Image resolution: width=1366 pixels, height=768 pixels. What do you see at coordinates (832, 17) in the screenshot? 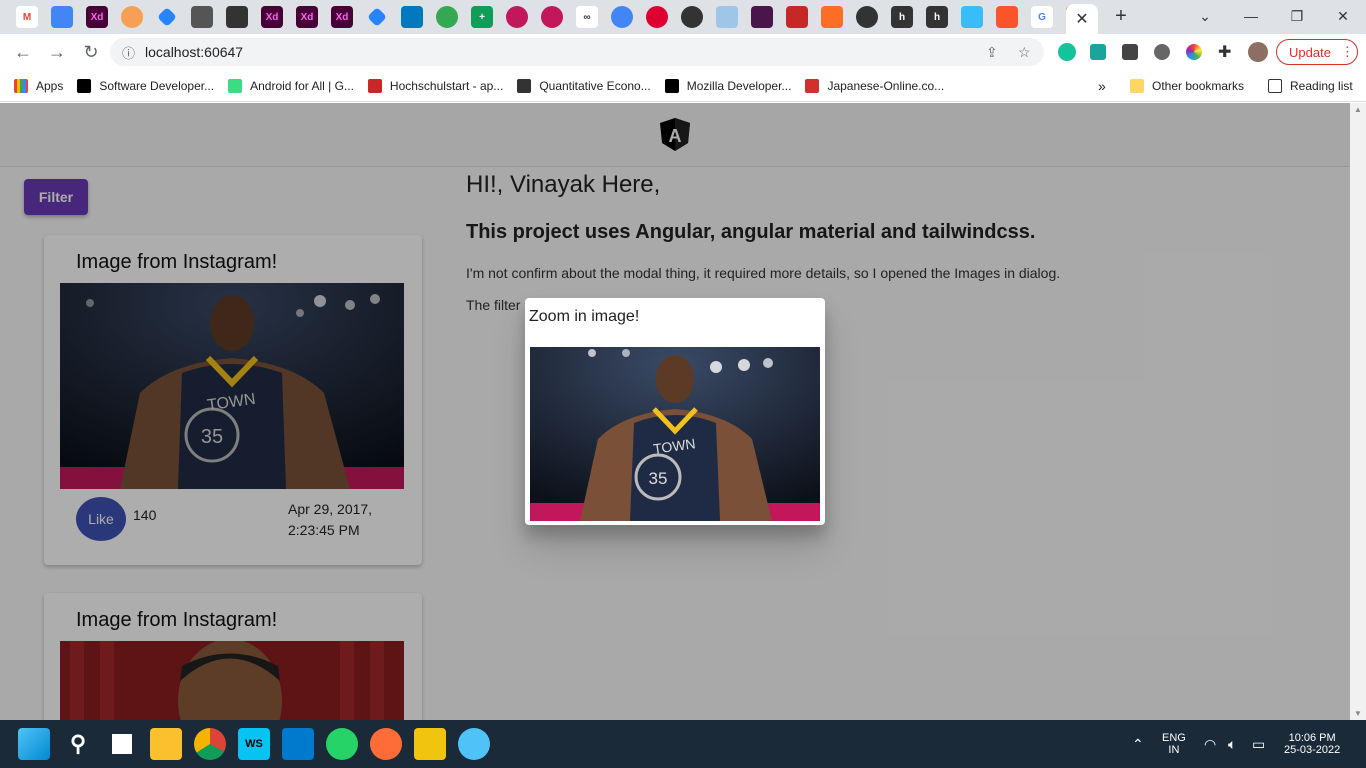
I see `gitlab-tab-icon` at bounding box center [832, 17].